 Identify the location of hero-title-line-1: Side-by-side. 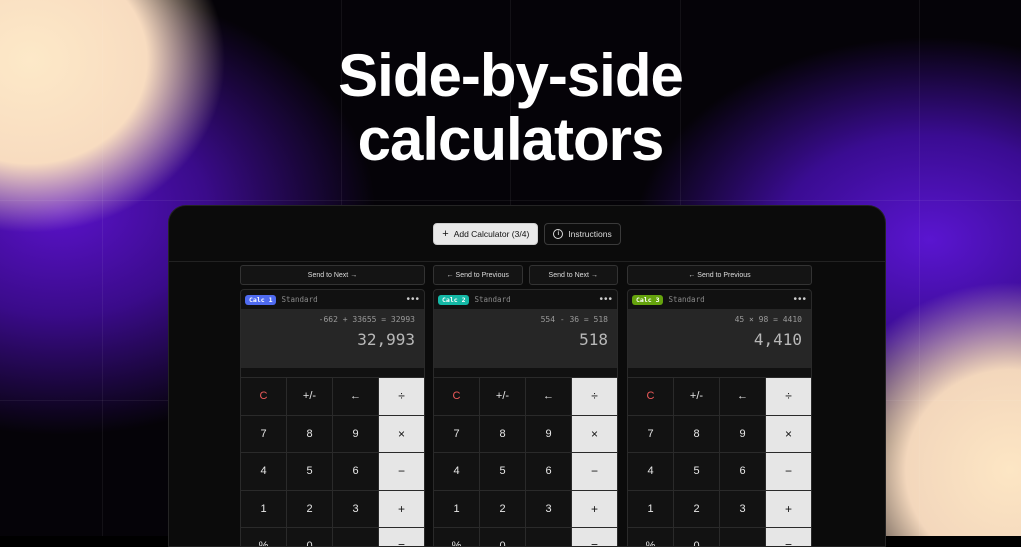
(511, 75).